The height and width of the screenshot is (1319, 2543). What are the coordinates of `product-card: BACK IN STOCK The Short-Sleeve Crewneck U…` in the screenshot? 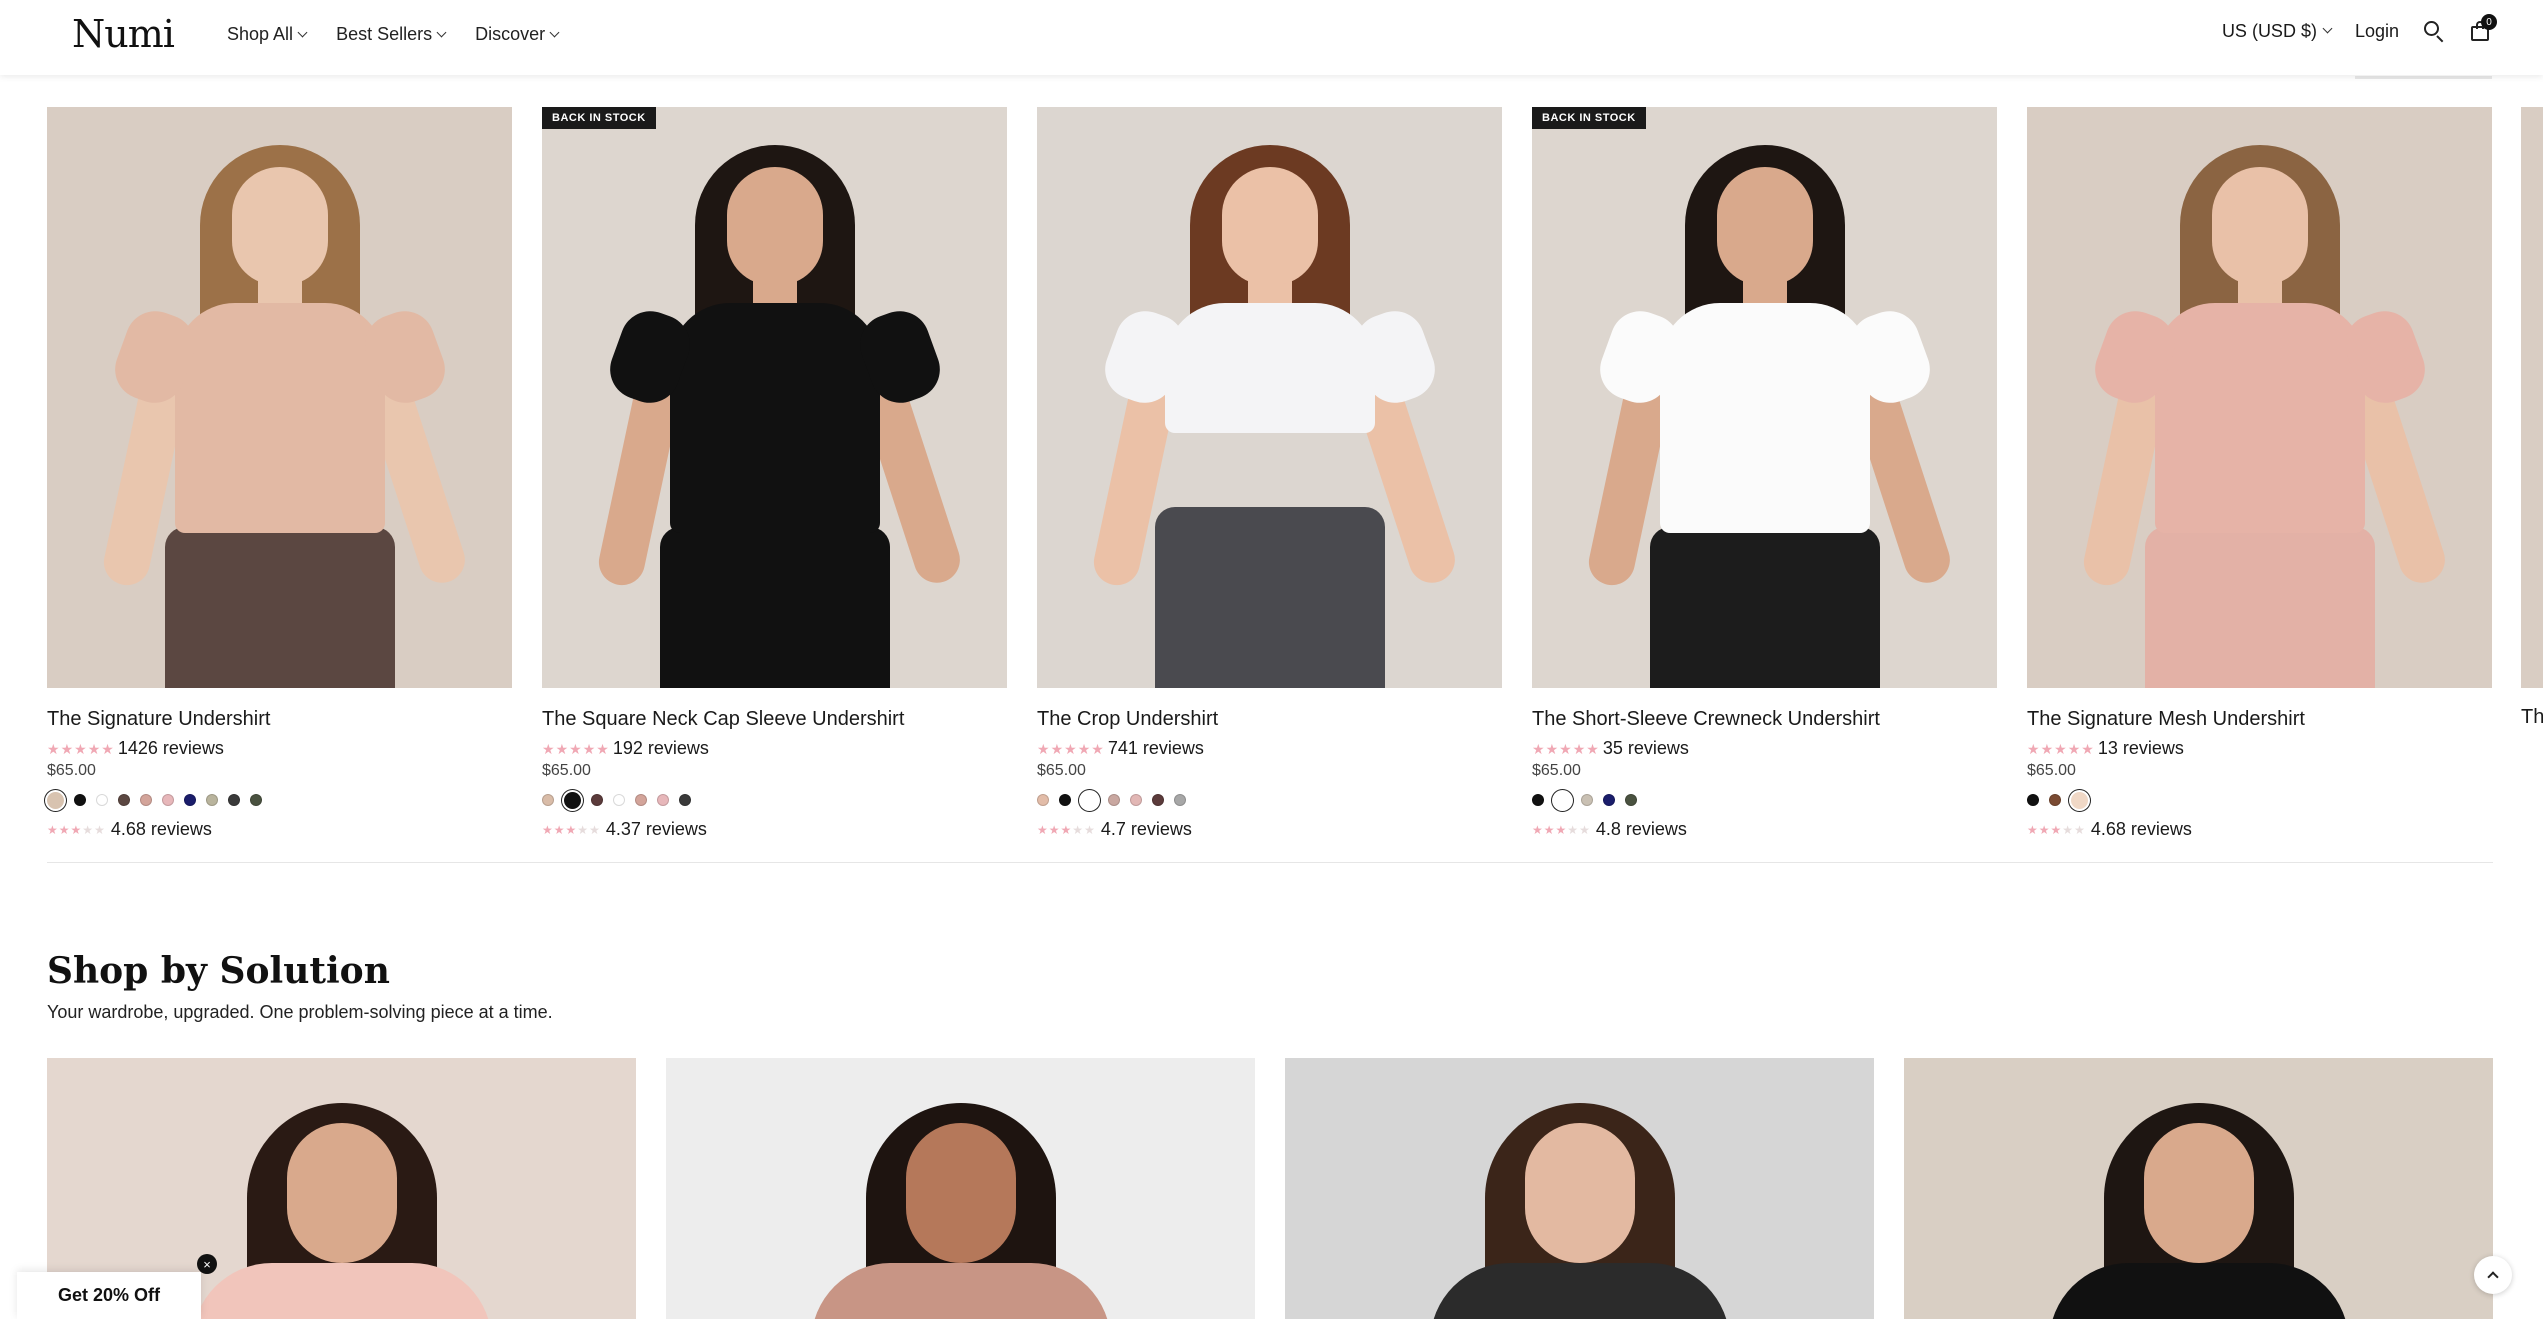 It's located at (1764, 473).